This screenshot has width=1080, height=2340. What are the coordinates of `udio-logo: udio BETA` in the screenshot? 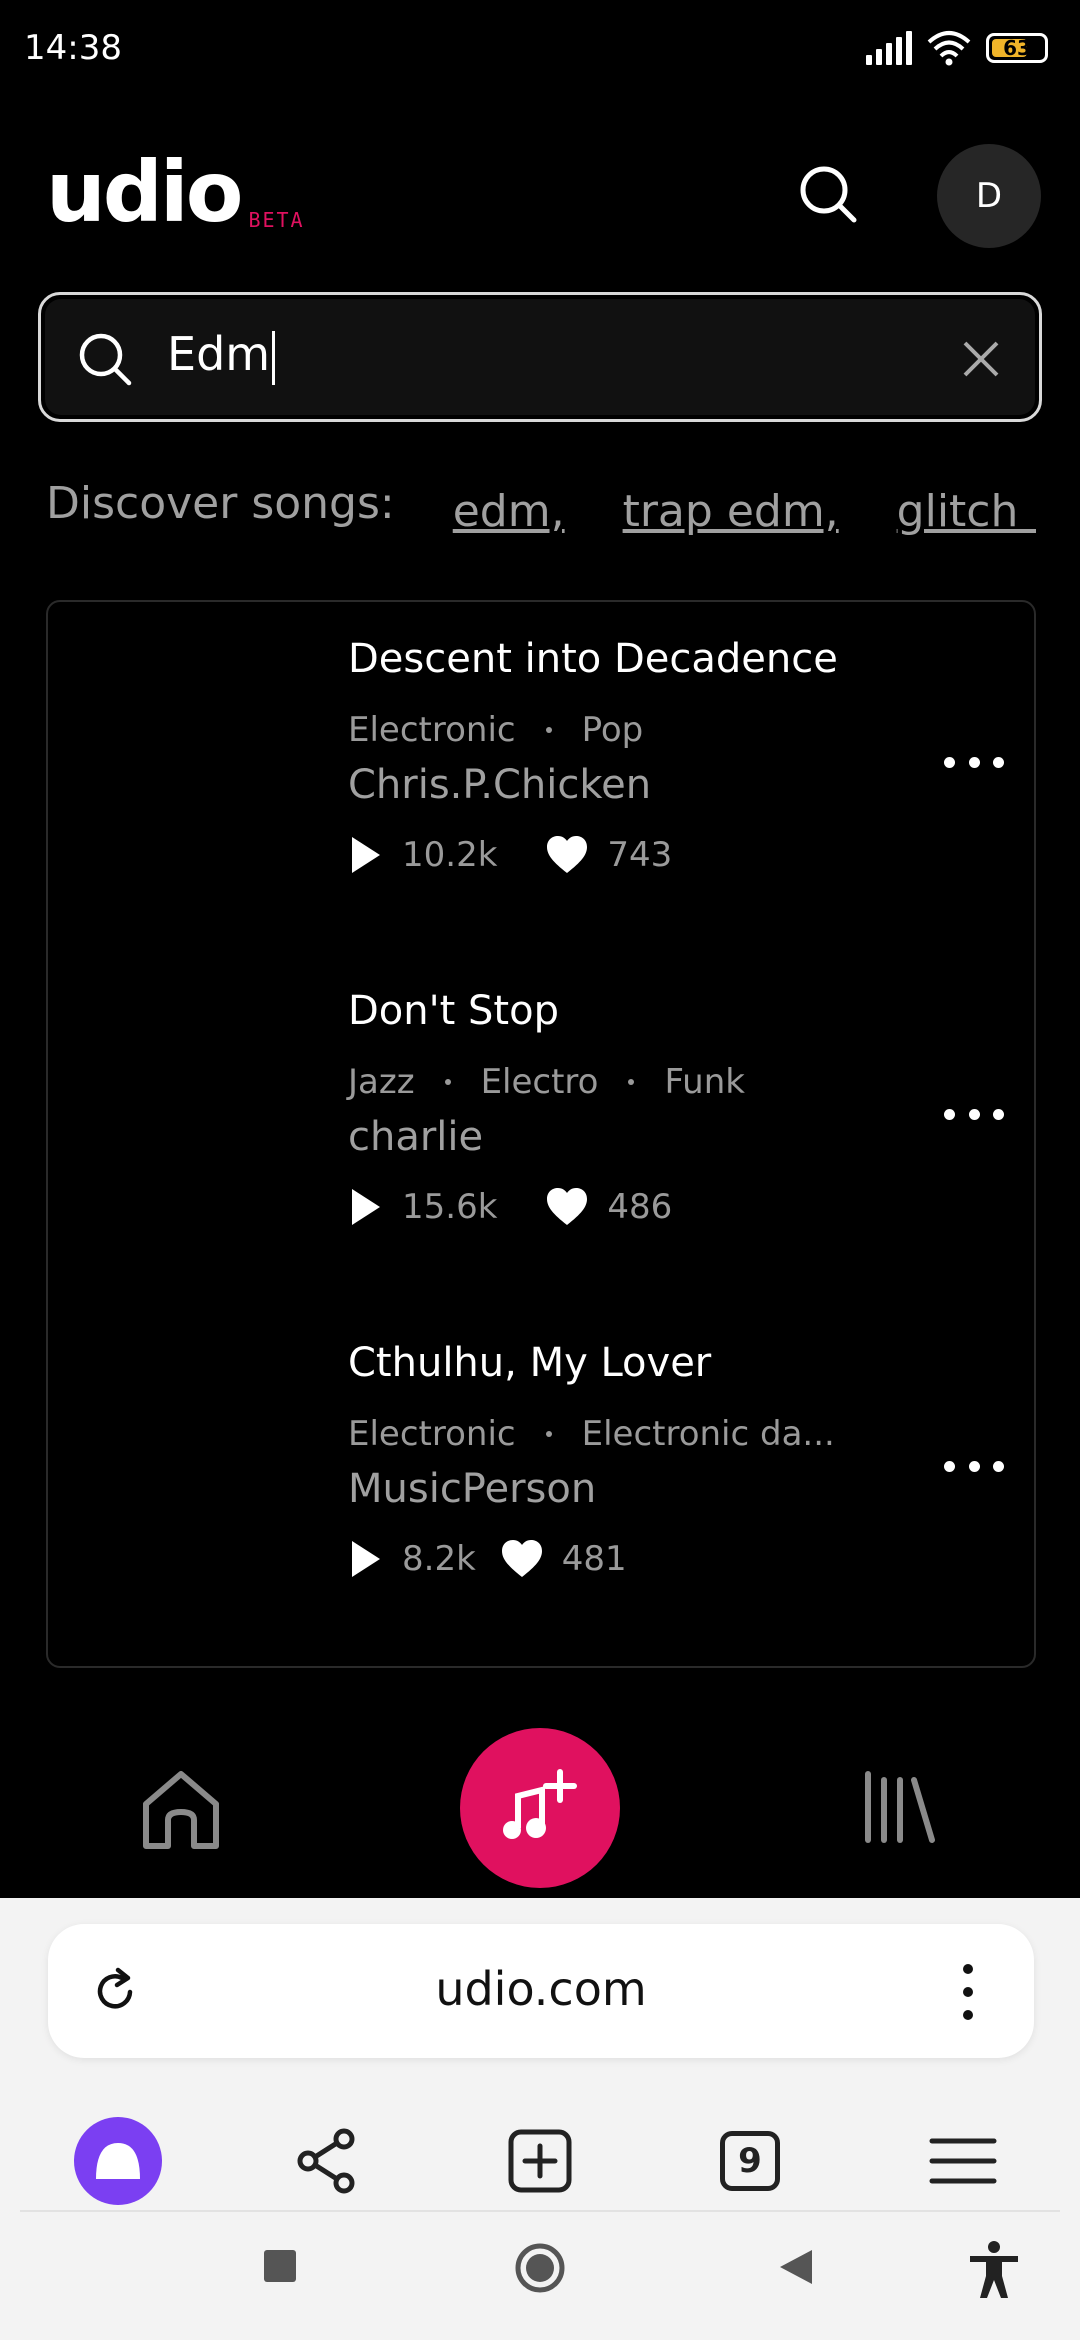 It's located at (175, 192).